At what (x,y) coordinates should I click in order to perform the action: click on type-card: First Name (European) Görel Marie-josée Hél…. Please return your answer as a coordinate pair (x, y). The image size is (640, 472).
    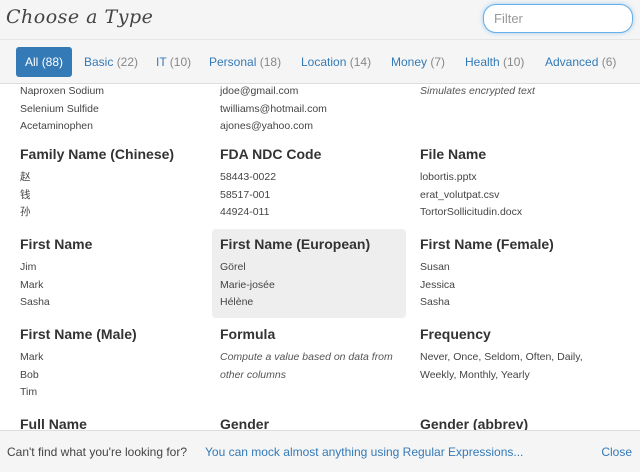
    Looking at the image, I should click on (309, 273).